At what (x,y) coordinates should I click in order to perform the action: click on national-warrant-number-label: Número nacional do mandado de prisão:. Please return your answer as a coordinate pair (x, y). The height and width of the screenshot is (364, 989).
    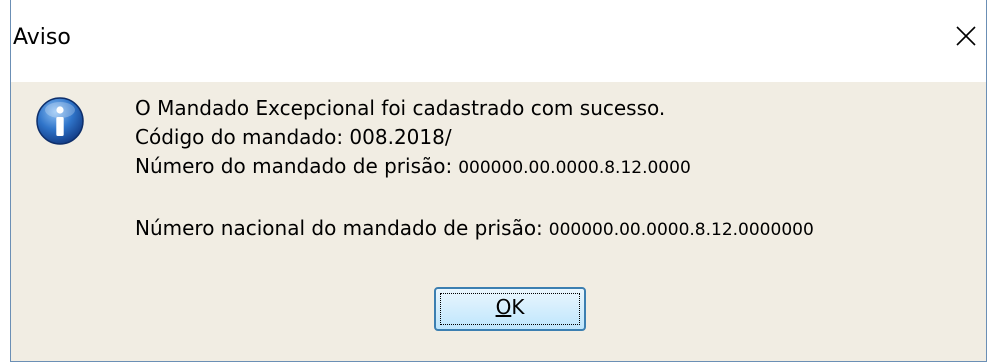
    Looking at the image, I should click on (339, 228).